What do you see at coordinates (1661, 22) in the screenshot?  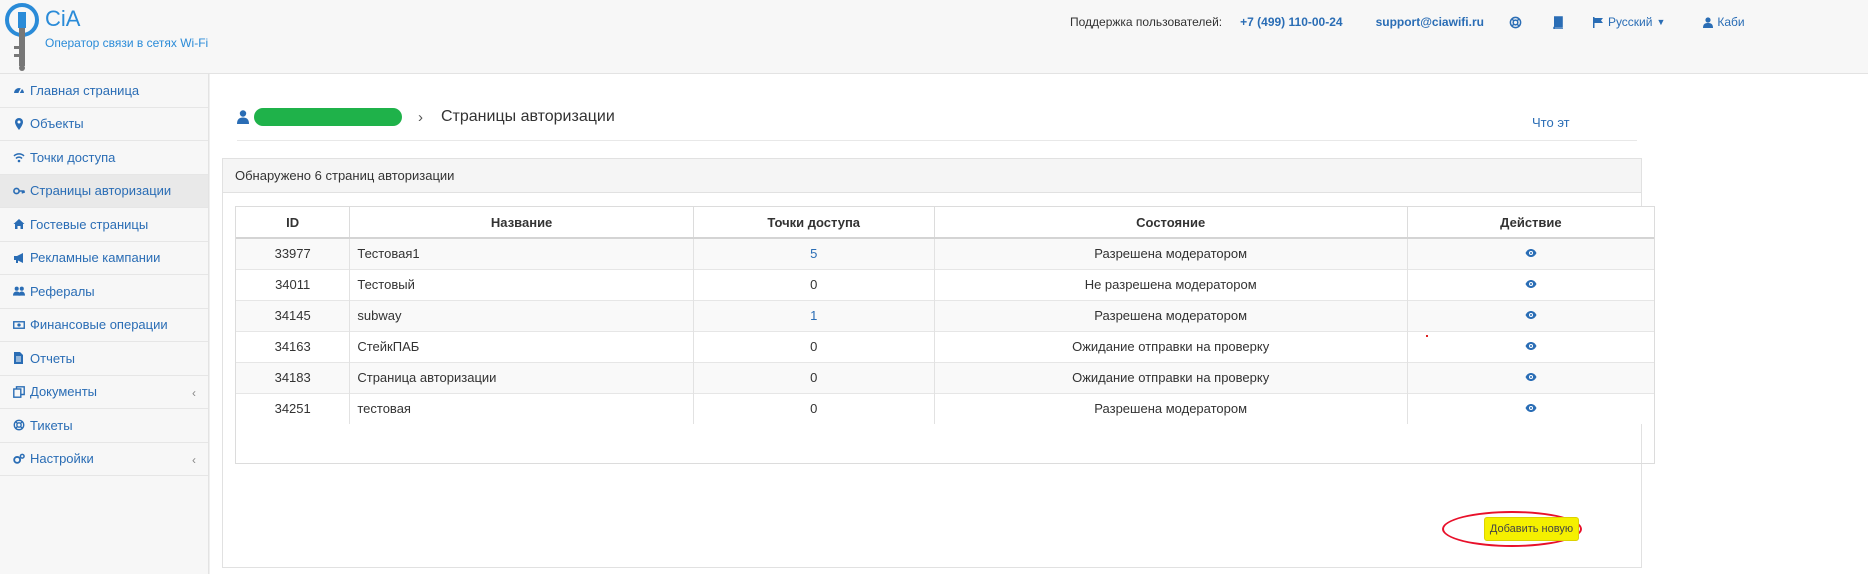 I see `chevron-down-icon: ▼` at bounding box center [1661, 22].